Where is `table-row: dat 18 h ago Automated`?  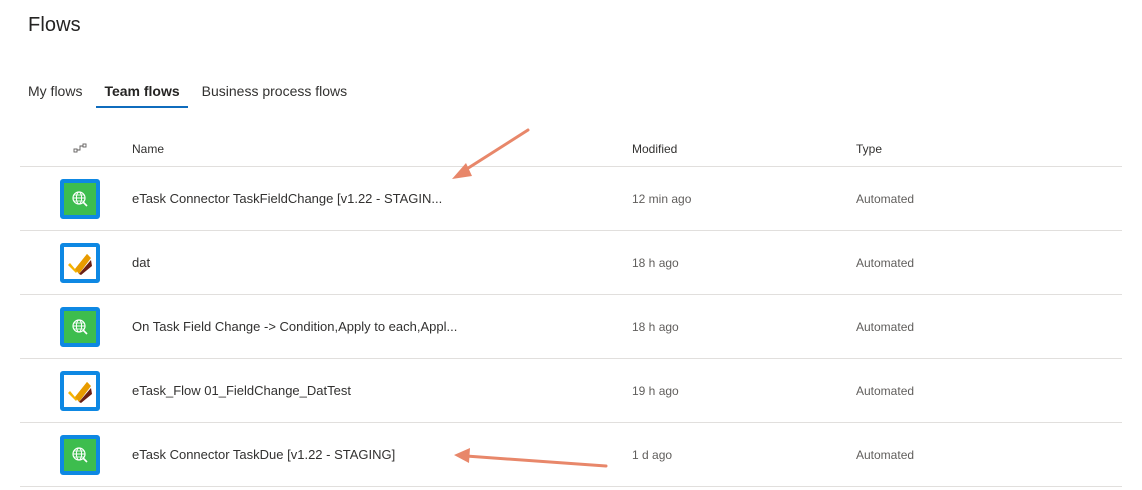 table-row: dat 18 h ago Automated is located at coordinates (571, 263).